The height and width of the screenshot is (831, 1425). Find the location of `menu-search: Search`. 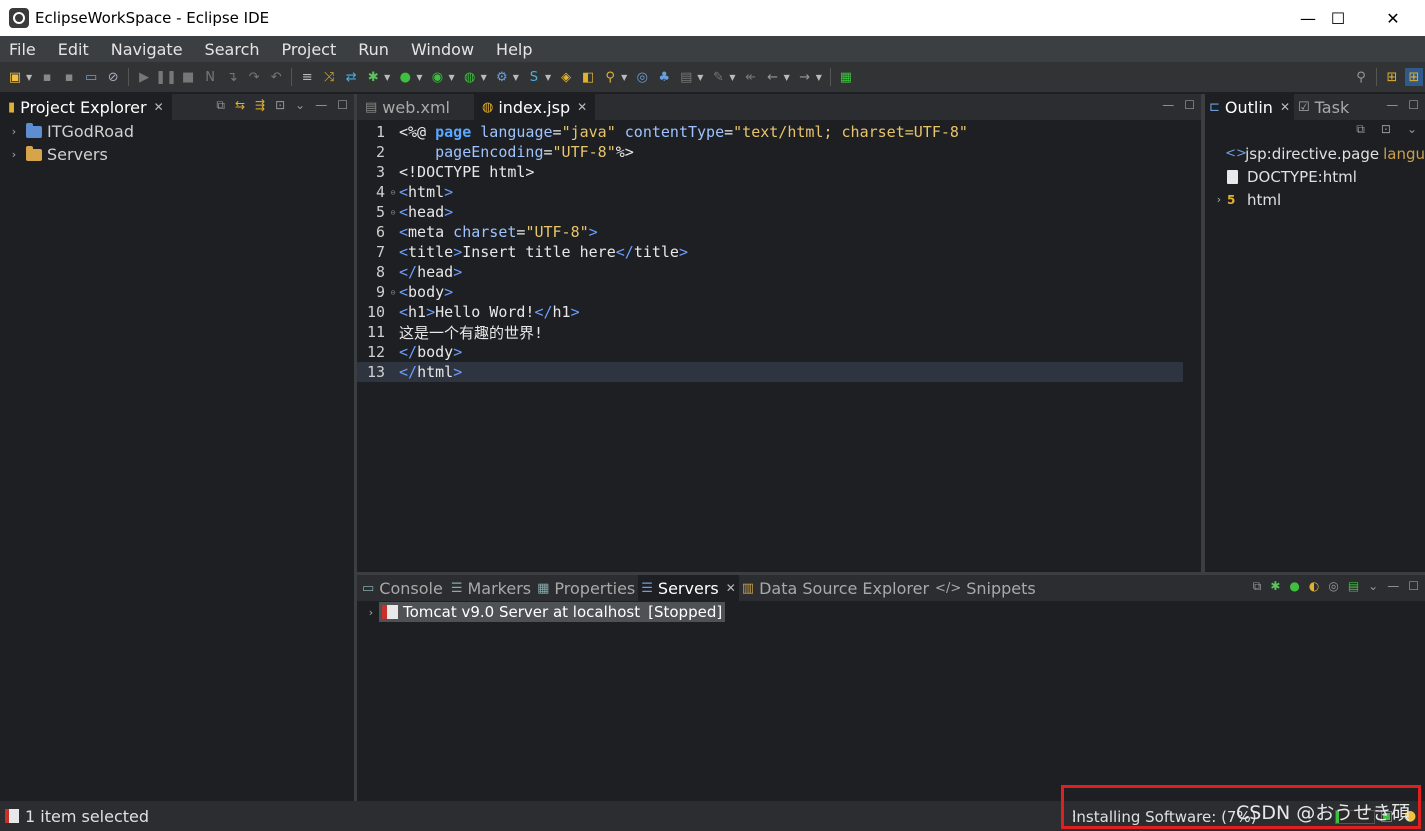

menu-search: Search is located at coordinates (234, 49).